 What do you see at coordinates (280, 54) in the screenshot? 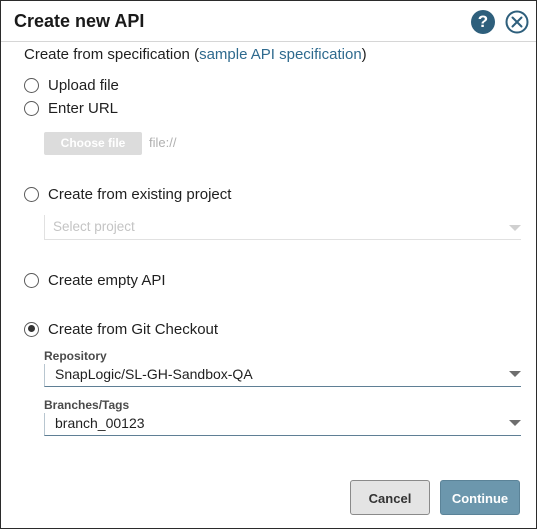
I see `sample-spec-link: sample API specification` at bounding box center [280, 54].